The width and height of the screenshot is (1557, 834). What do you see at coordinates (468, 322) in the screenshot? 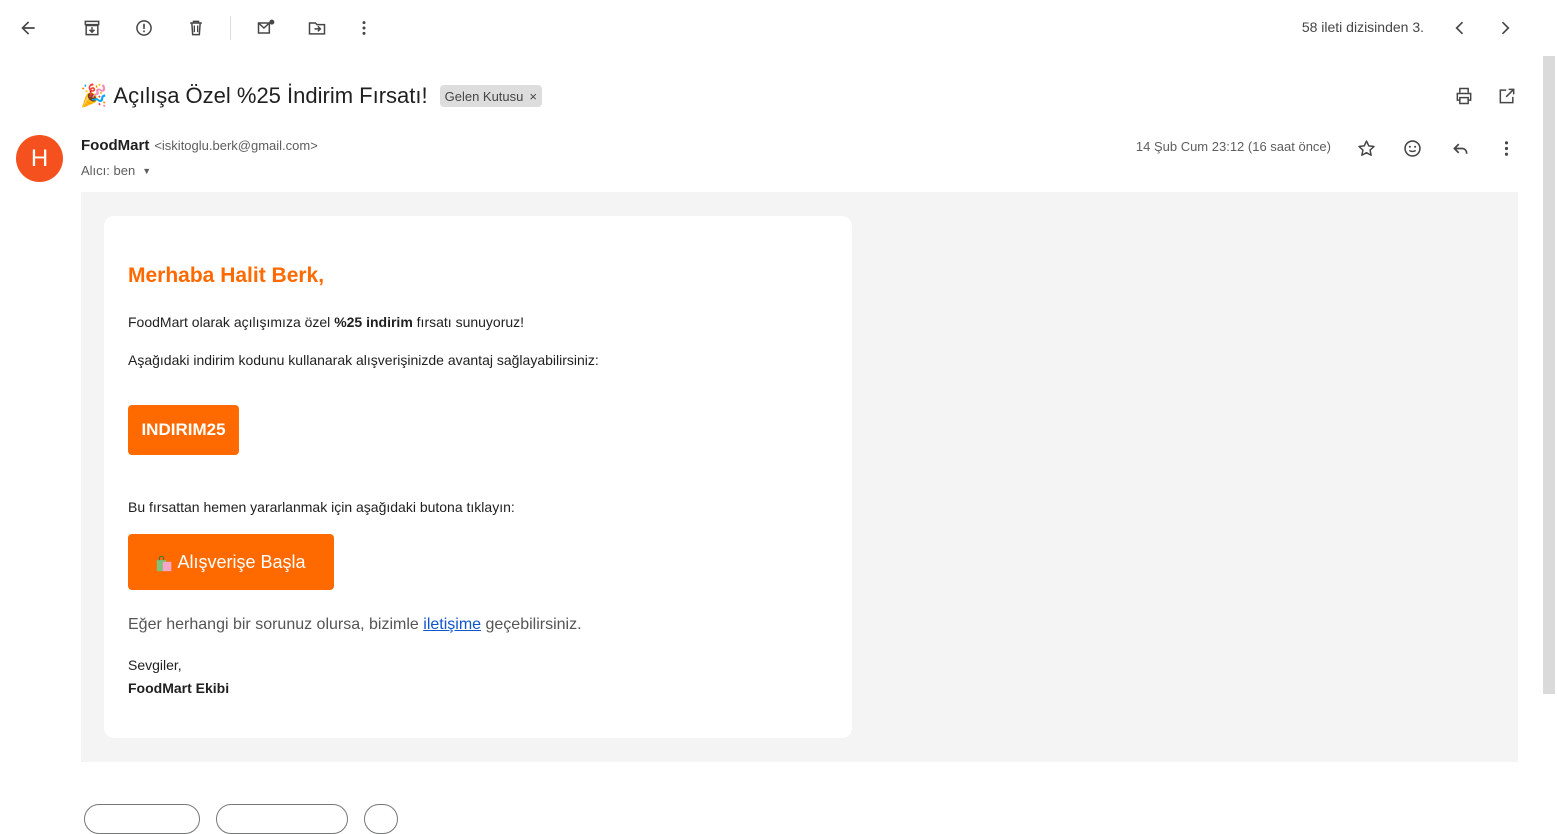
I see `intro-text-end: fırsatı sunuyoruz!` at bounding box center [468, 322].